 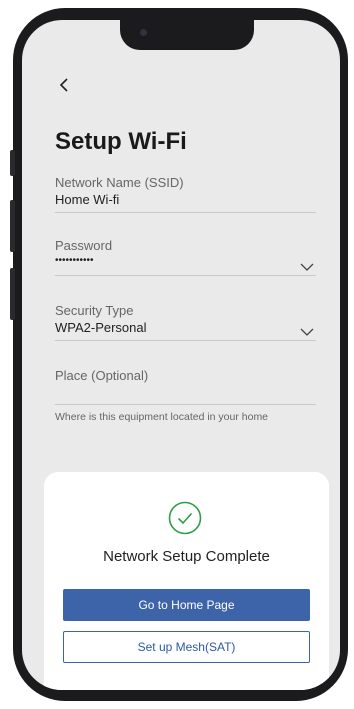 What do you see at coordinates (185, 393) in the screenshot?
I see `place-value` at bounding box center [185, 393].